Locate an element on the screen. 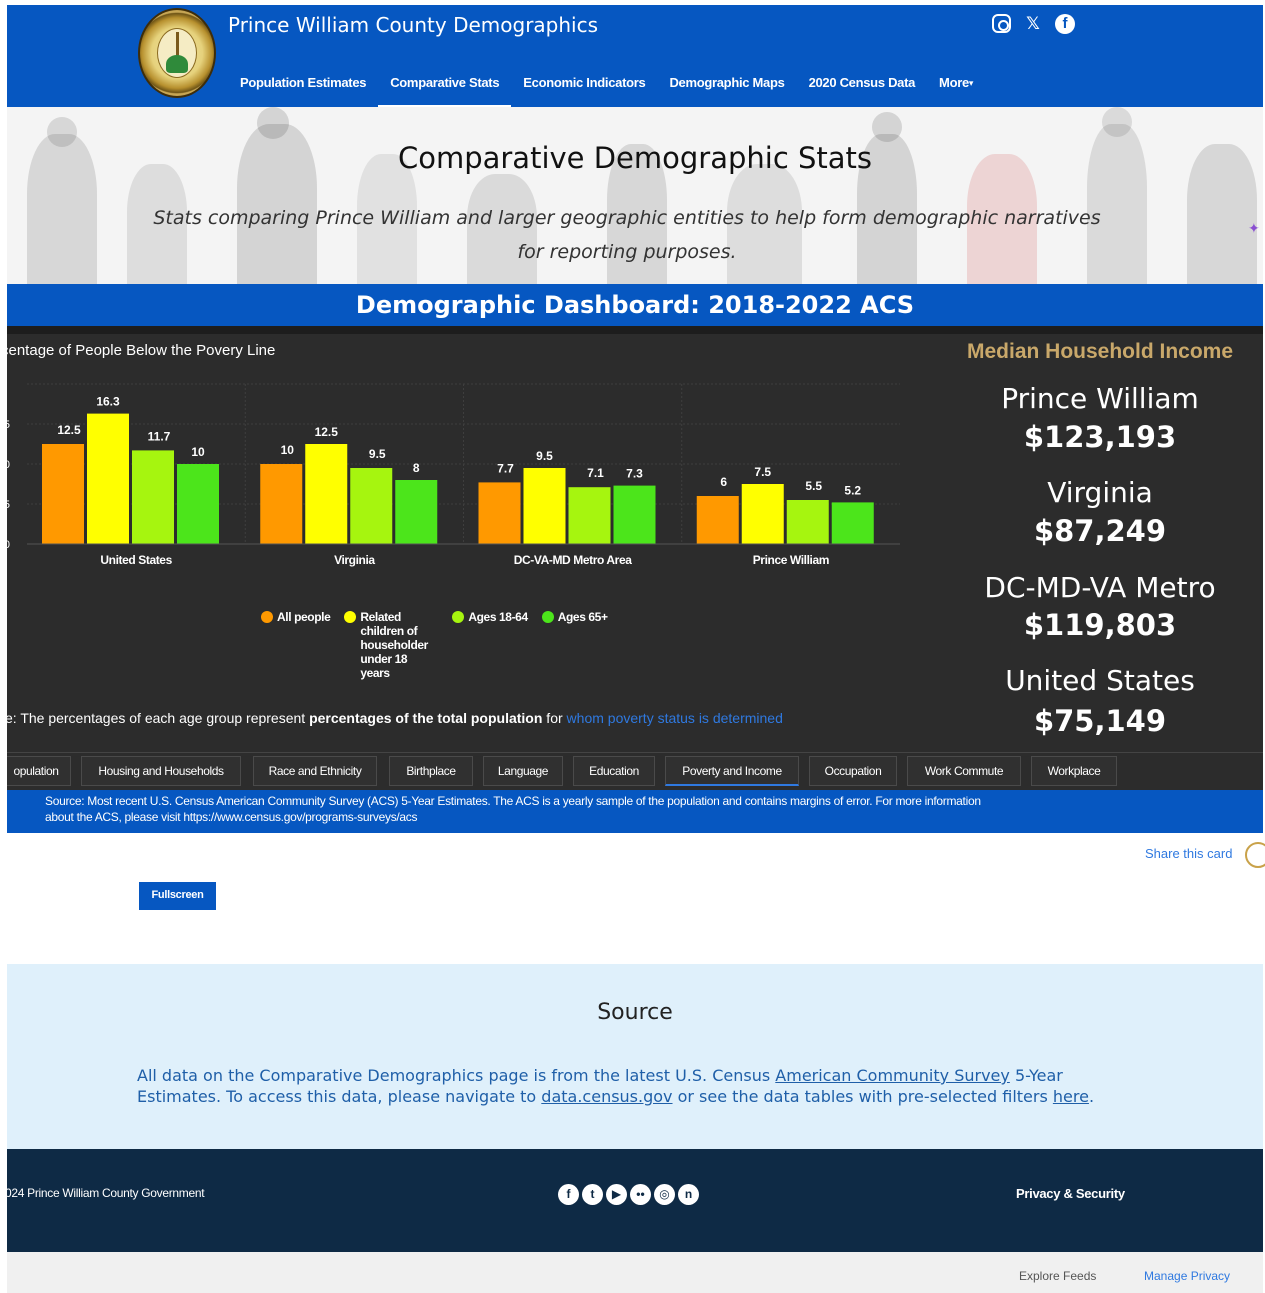  acs-link: American Community Survey is located at coordinates (892, 1075).